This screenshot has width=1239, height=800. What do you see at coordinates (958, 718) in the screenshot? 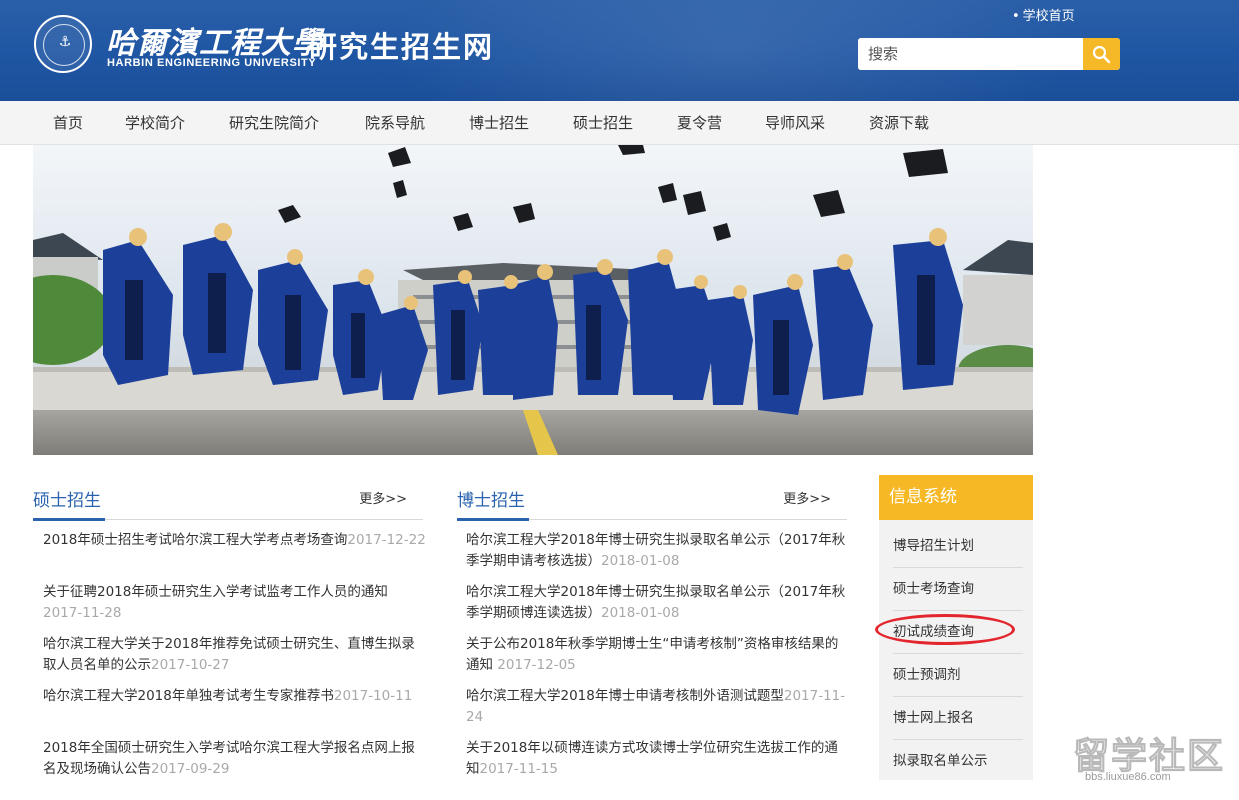
I see `info-item-doctoral-registration: 博士网上报名` at bounding box center [958, 718].